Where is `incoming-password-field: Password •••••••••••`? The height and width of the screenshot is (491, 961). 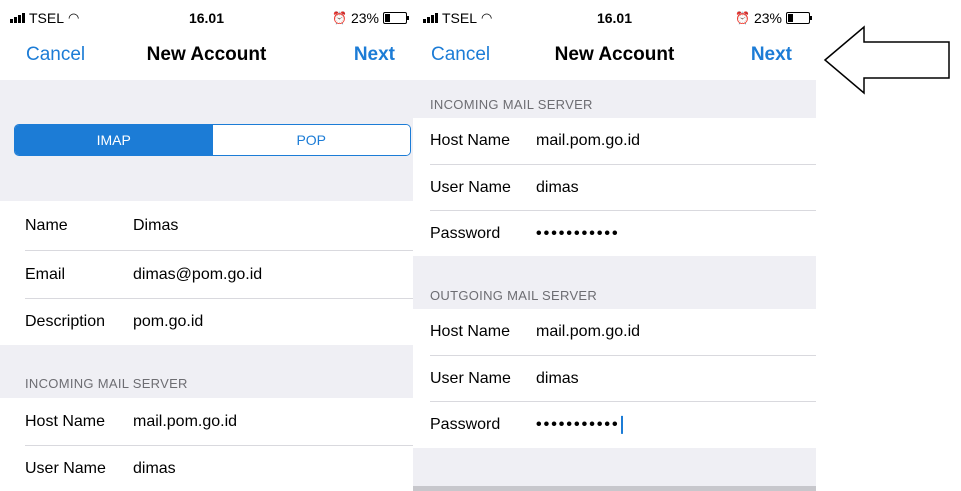
incoming-password-field: Password ••••••••••• is located at coordinates (614, 233).